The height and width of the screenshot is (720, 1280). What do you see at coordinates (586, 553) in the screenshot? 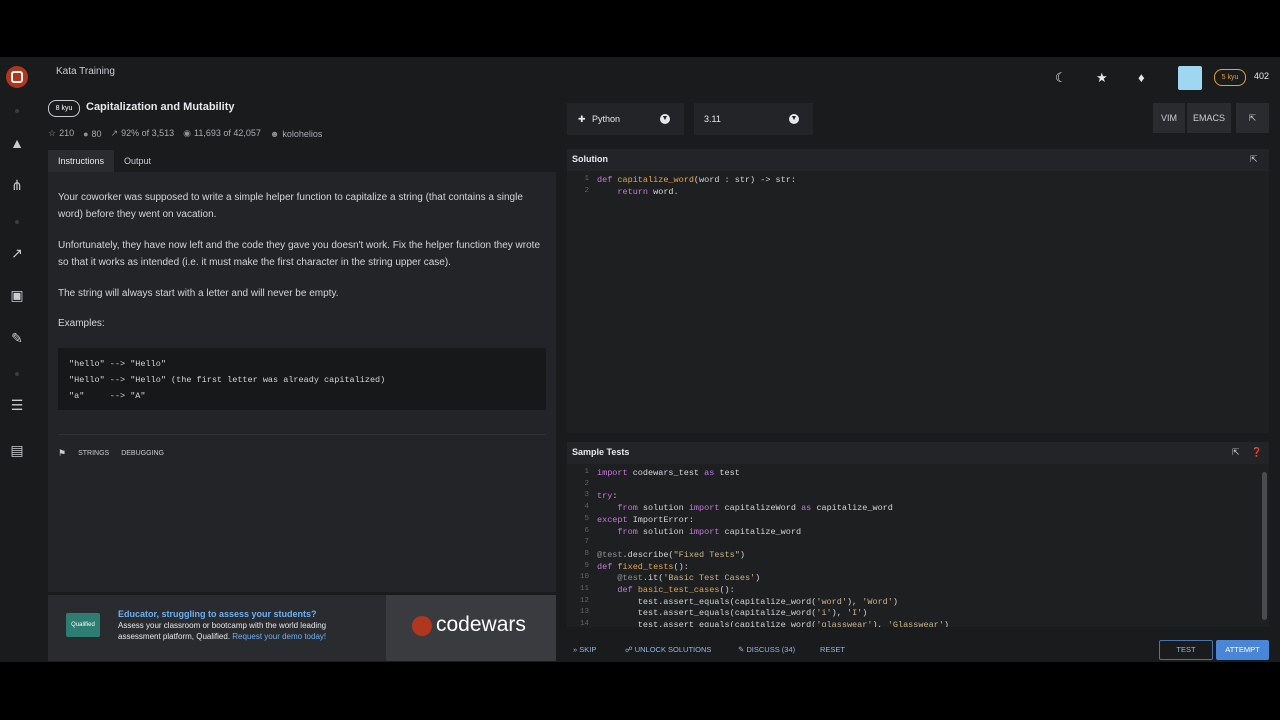
I see `line-number: 8` at bounding box center [586, 553].